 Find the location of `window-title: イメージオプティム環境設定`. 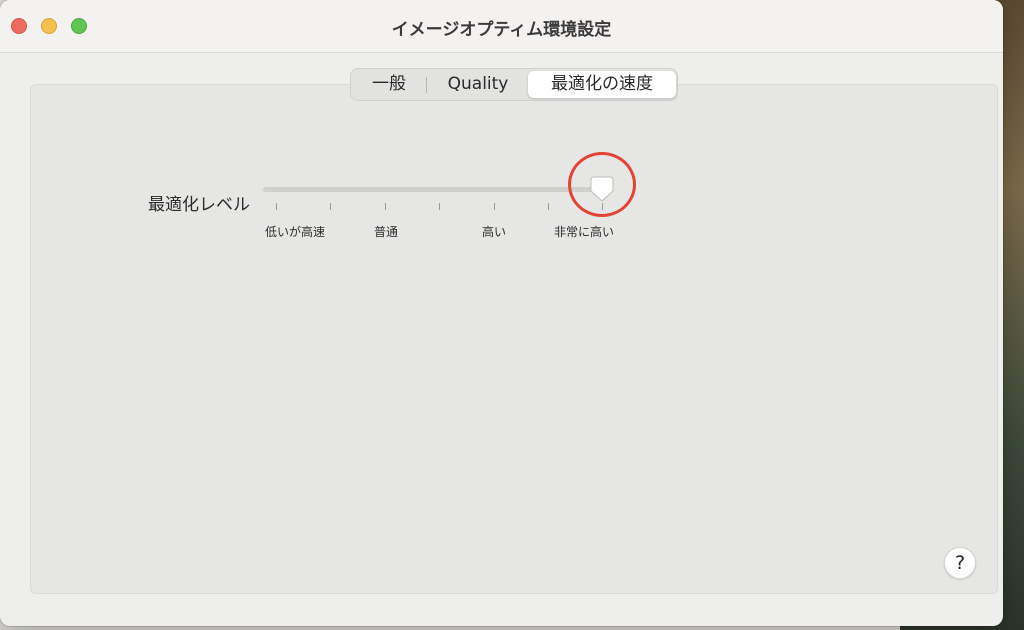

window-title: イメージオプティム環境設定 is located at coordinates (501, 30).